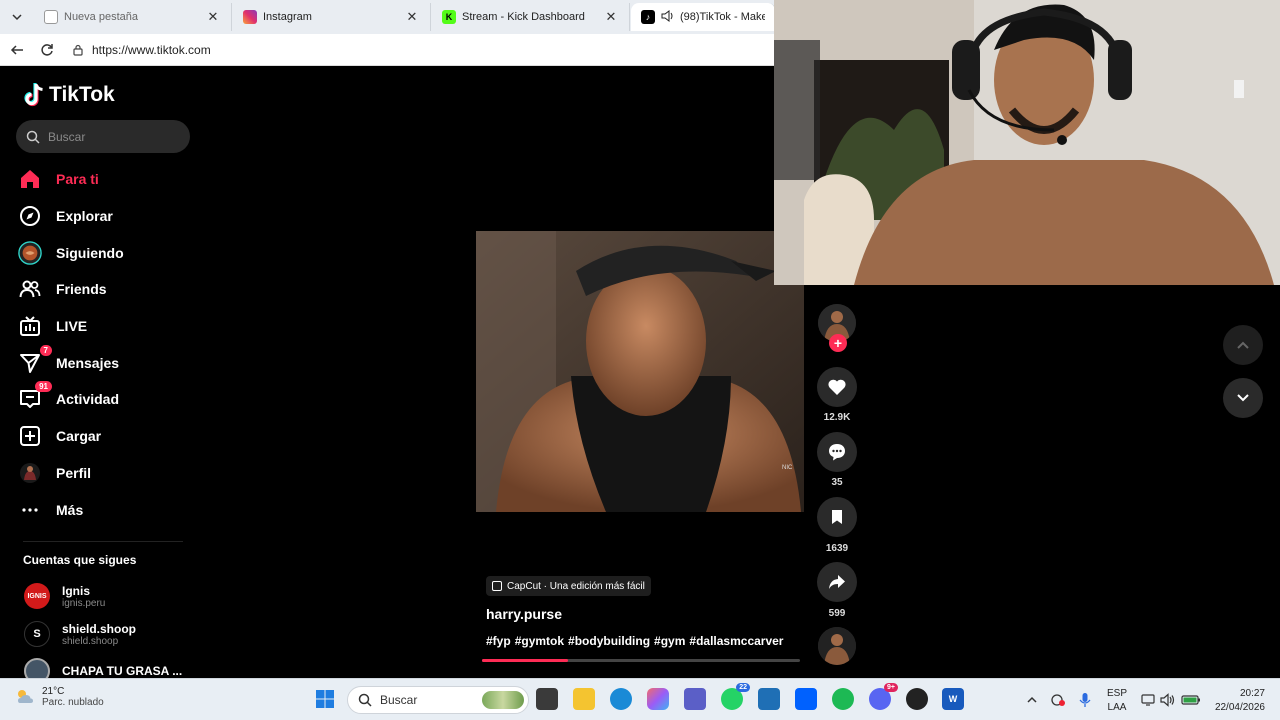 Image resolution: width=1280 pixels, height=720 pixels. I want to click on video-author: harry.purse, so click(524, 614).